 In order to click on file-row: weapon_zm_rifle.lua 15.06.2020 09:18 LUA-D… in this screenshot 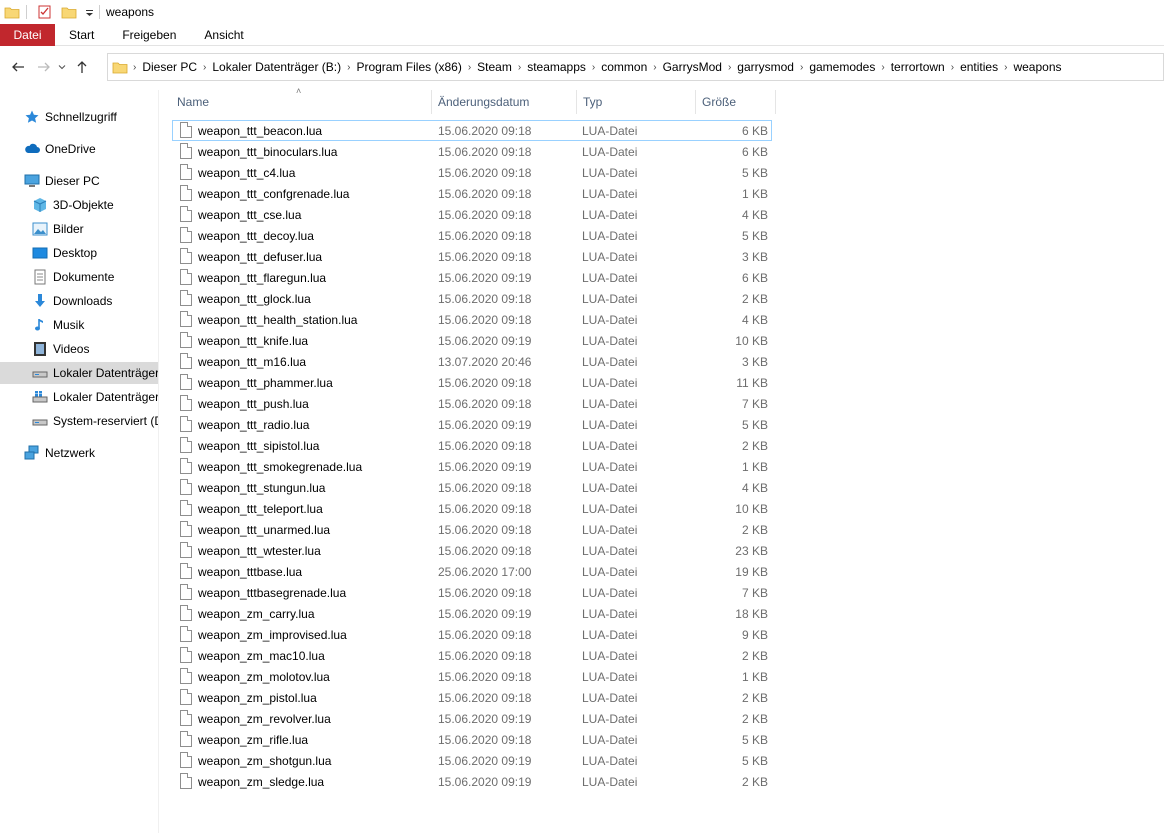, I will do `click(472, 739)`.